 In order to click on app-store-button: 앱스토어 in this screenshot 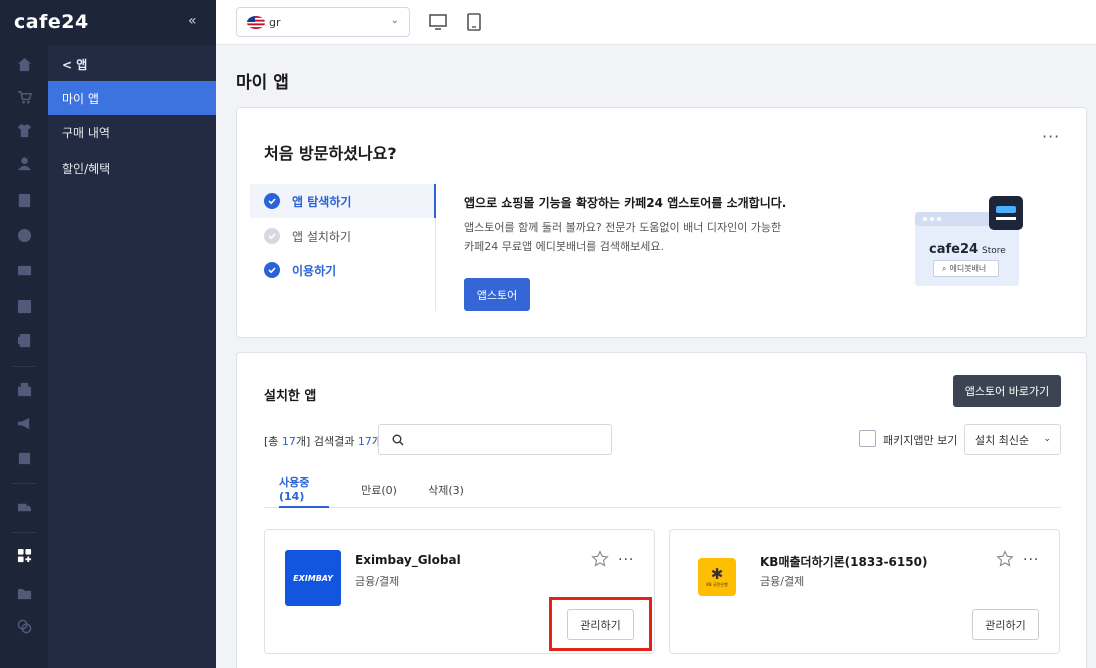, I will do `click(497, 294)`.